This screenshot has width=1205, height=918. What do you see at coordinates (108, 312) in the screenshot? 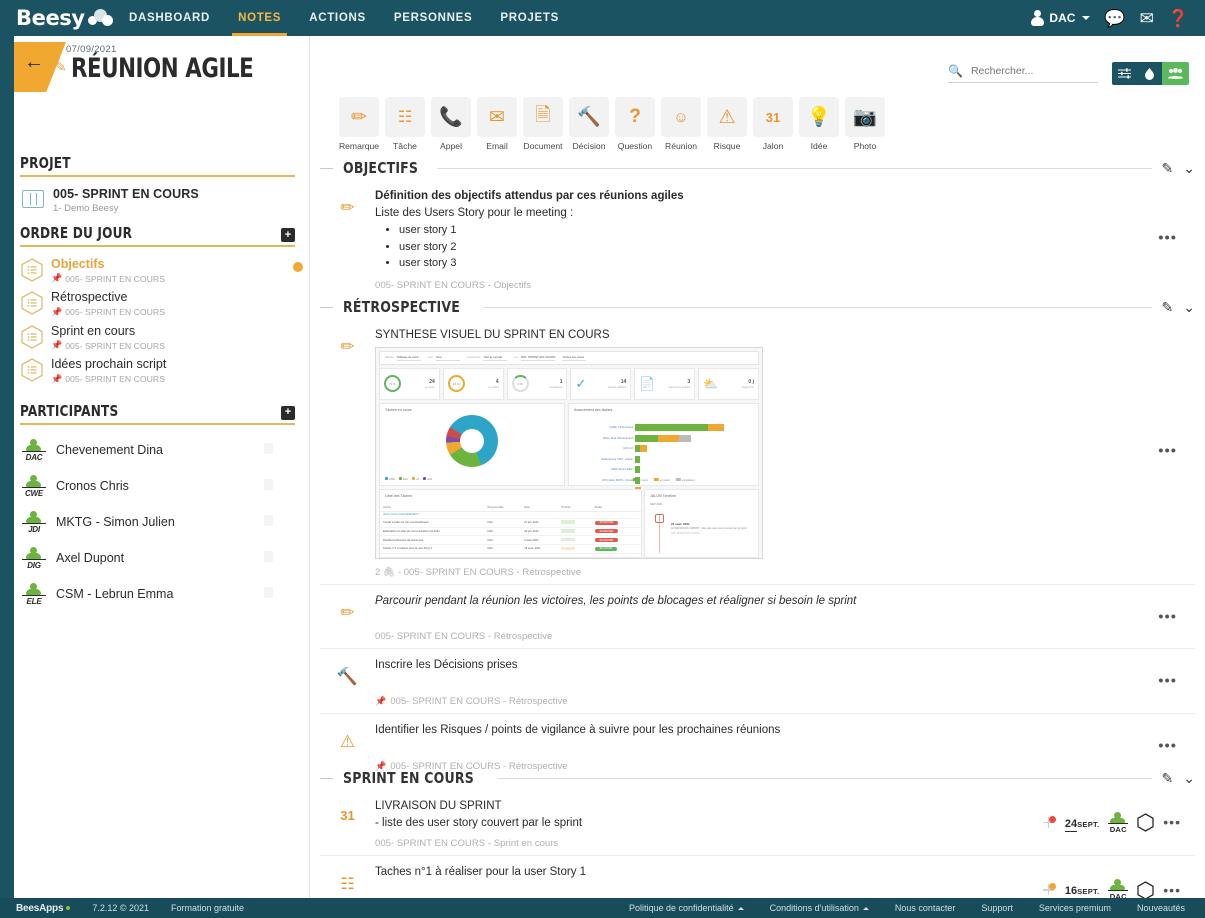
I see `agenda-item-sub: 📌 005- SPRINT EN COURS` at bounding box center [108, 312].